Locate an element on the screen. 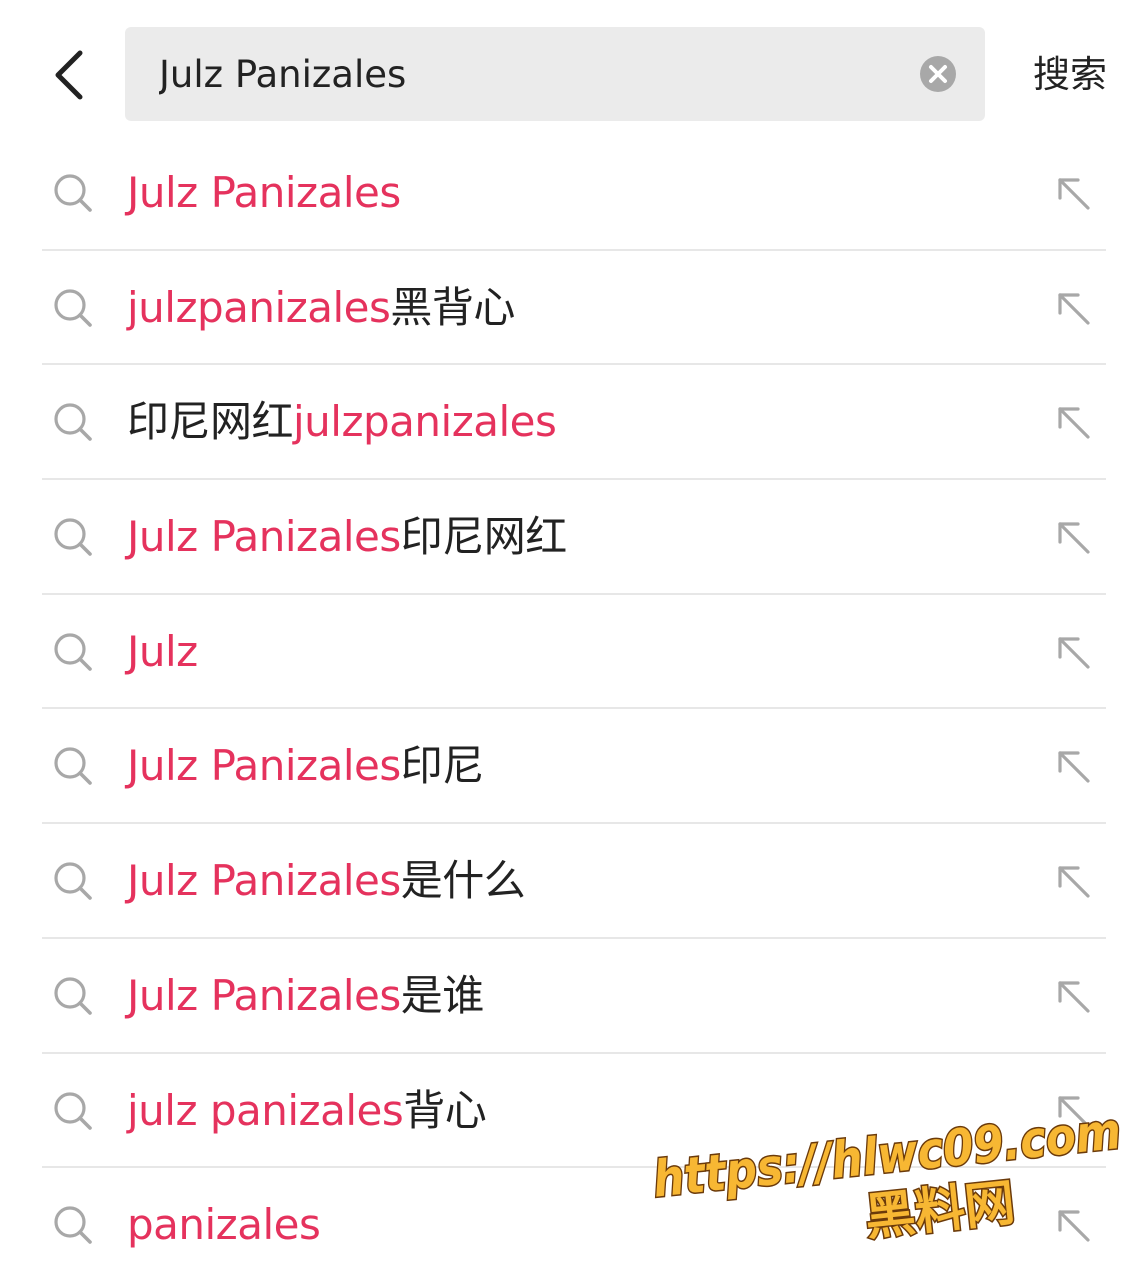 The image size is (1147, 1283). suggestion-rest: 是谁 is located at coordinates (442, 995).